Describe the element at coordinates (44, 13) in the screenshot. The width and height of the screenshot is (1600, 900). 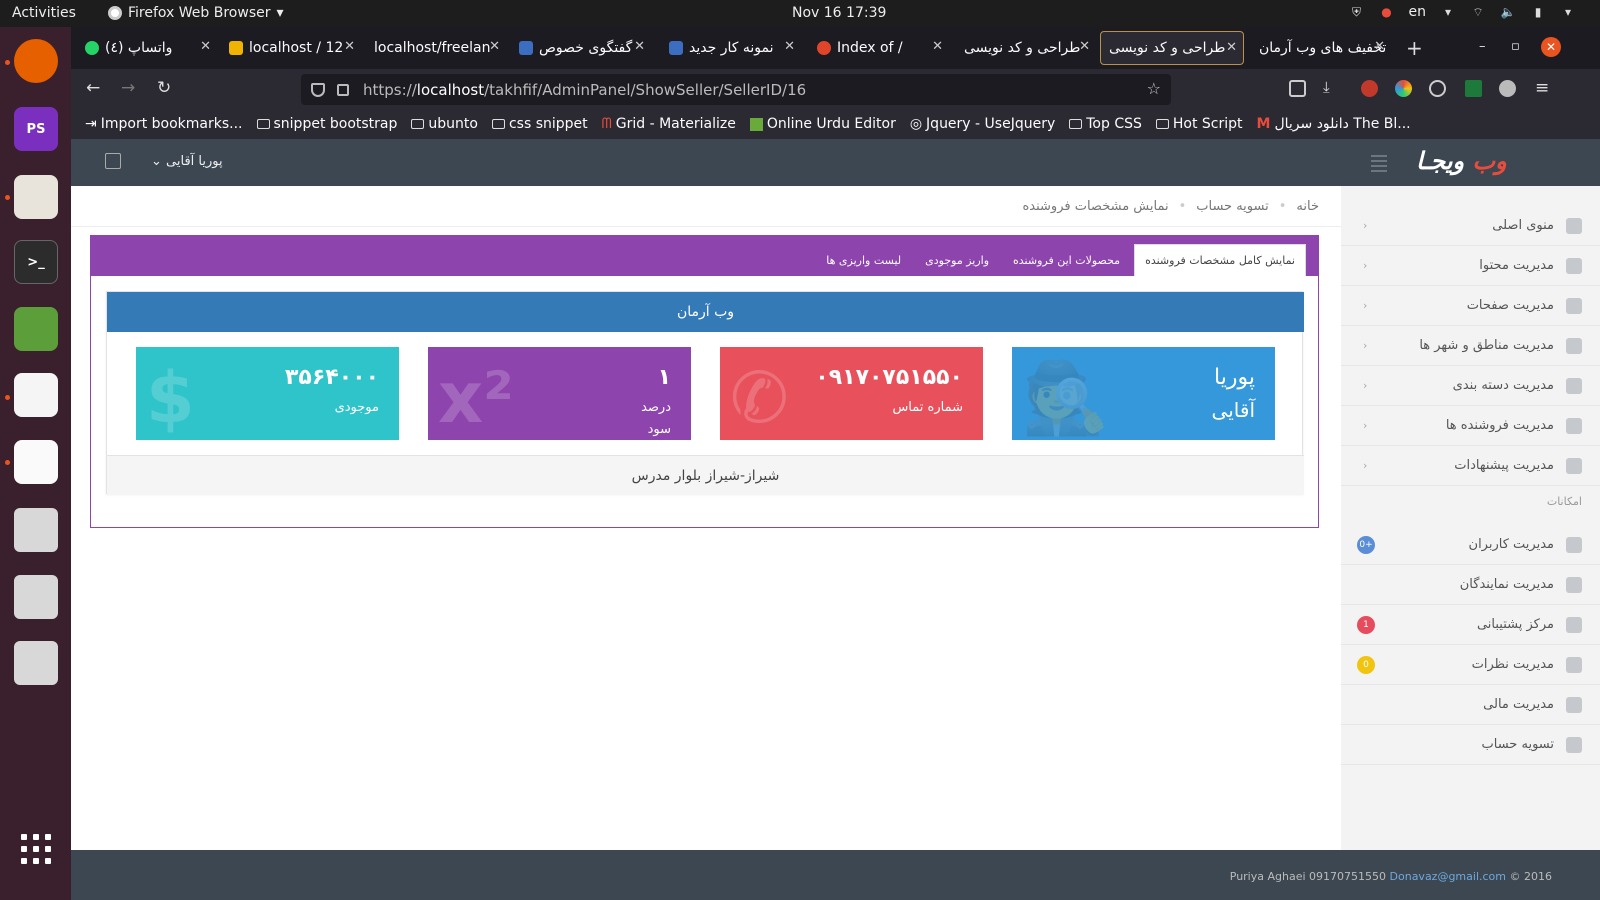
I see `activities-button: Activities` at that location.